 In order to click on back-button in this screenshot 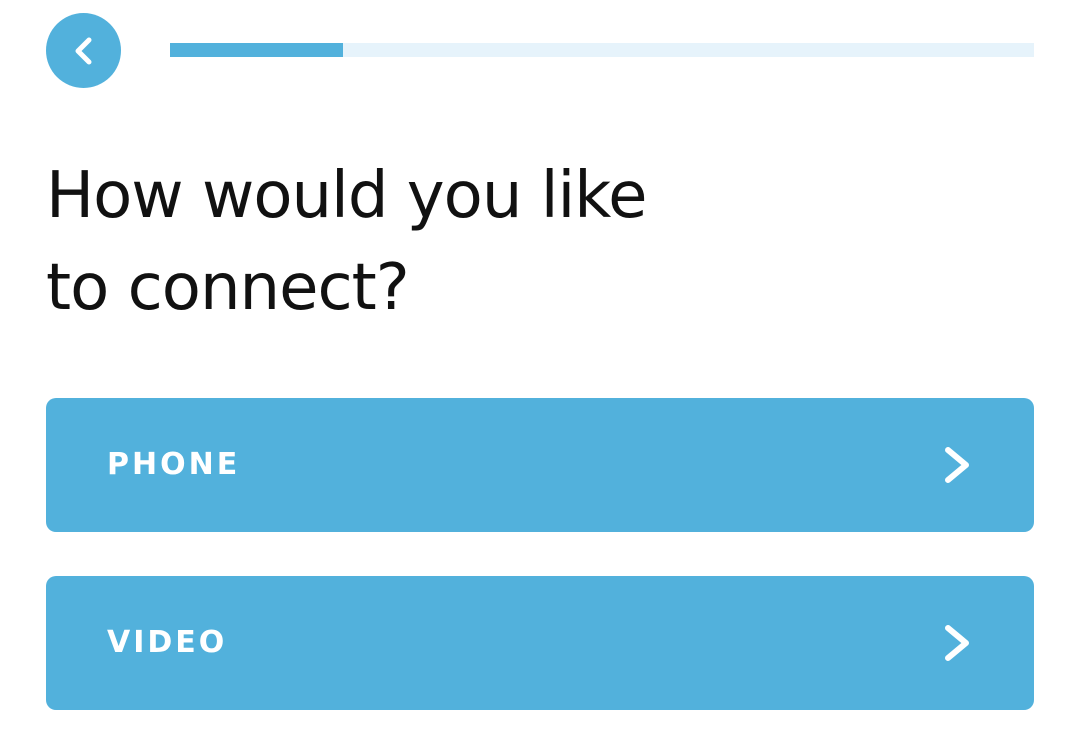, I will do `click(83, 50)`.